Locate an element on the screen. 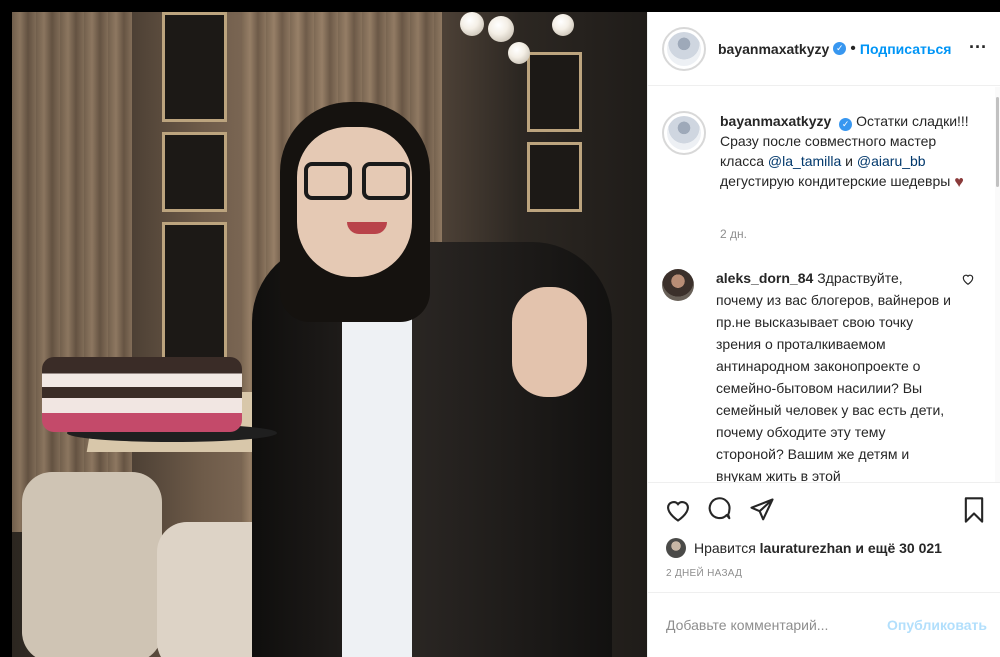  share-icon is located at coordinates (762, 510).